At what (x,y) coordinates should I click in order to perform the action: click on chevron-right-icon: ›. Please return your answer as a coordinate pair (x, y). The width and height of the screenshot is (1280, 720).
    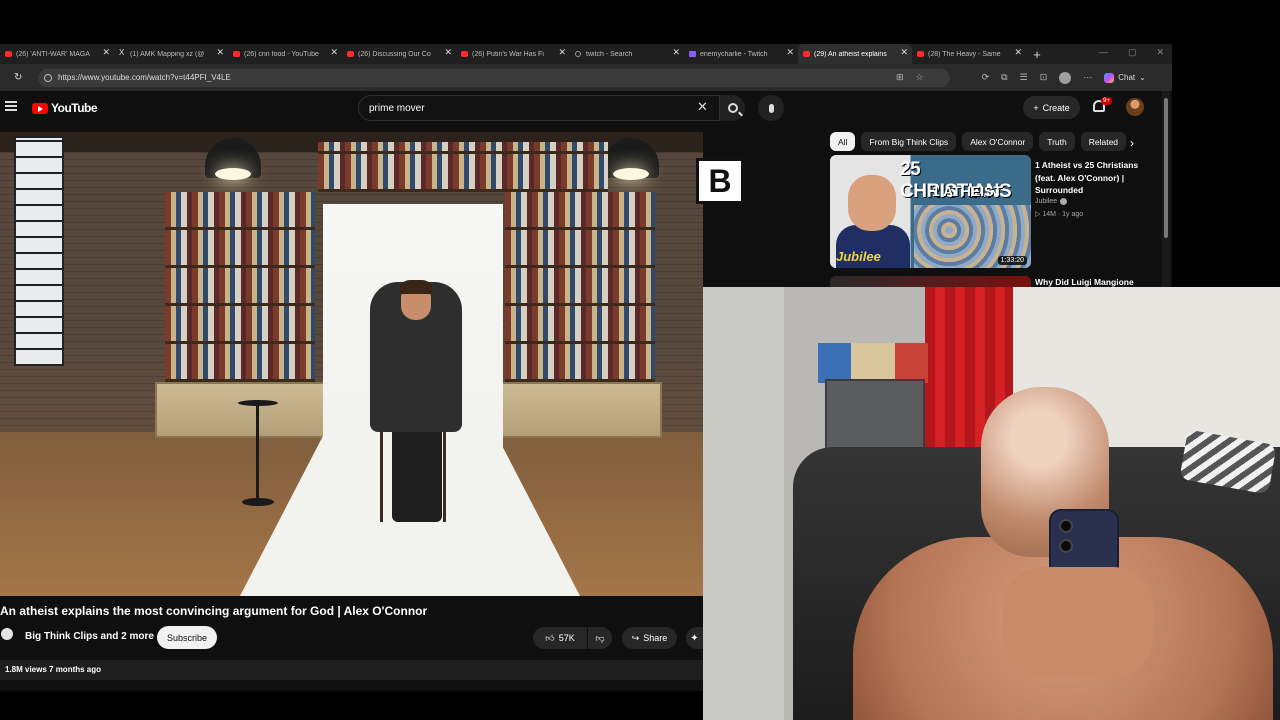
    Looking at the image, I should click on (1132, 143).